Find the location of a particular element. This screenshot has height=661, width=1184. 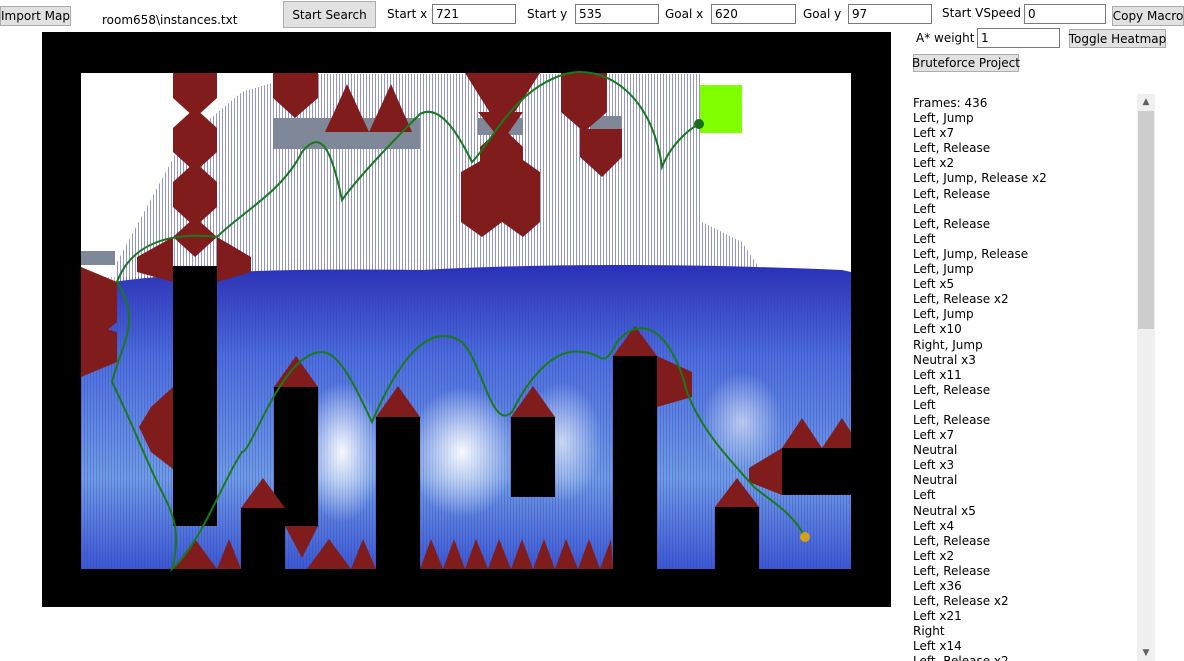

macro-line: Right is located at coordinates (929, 631).